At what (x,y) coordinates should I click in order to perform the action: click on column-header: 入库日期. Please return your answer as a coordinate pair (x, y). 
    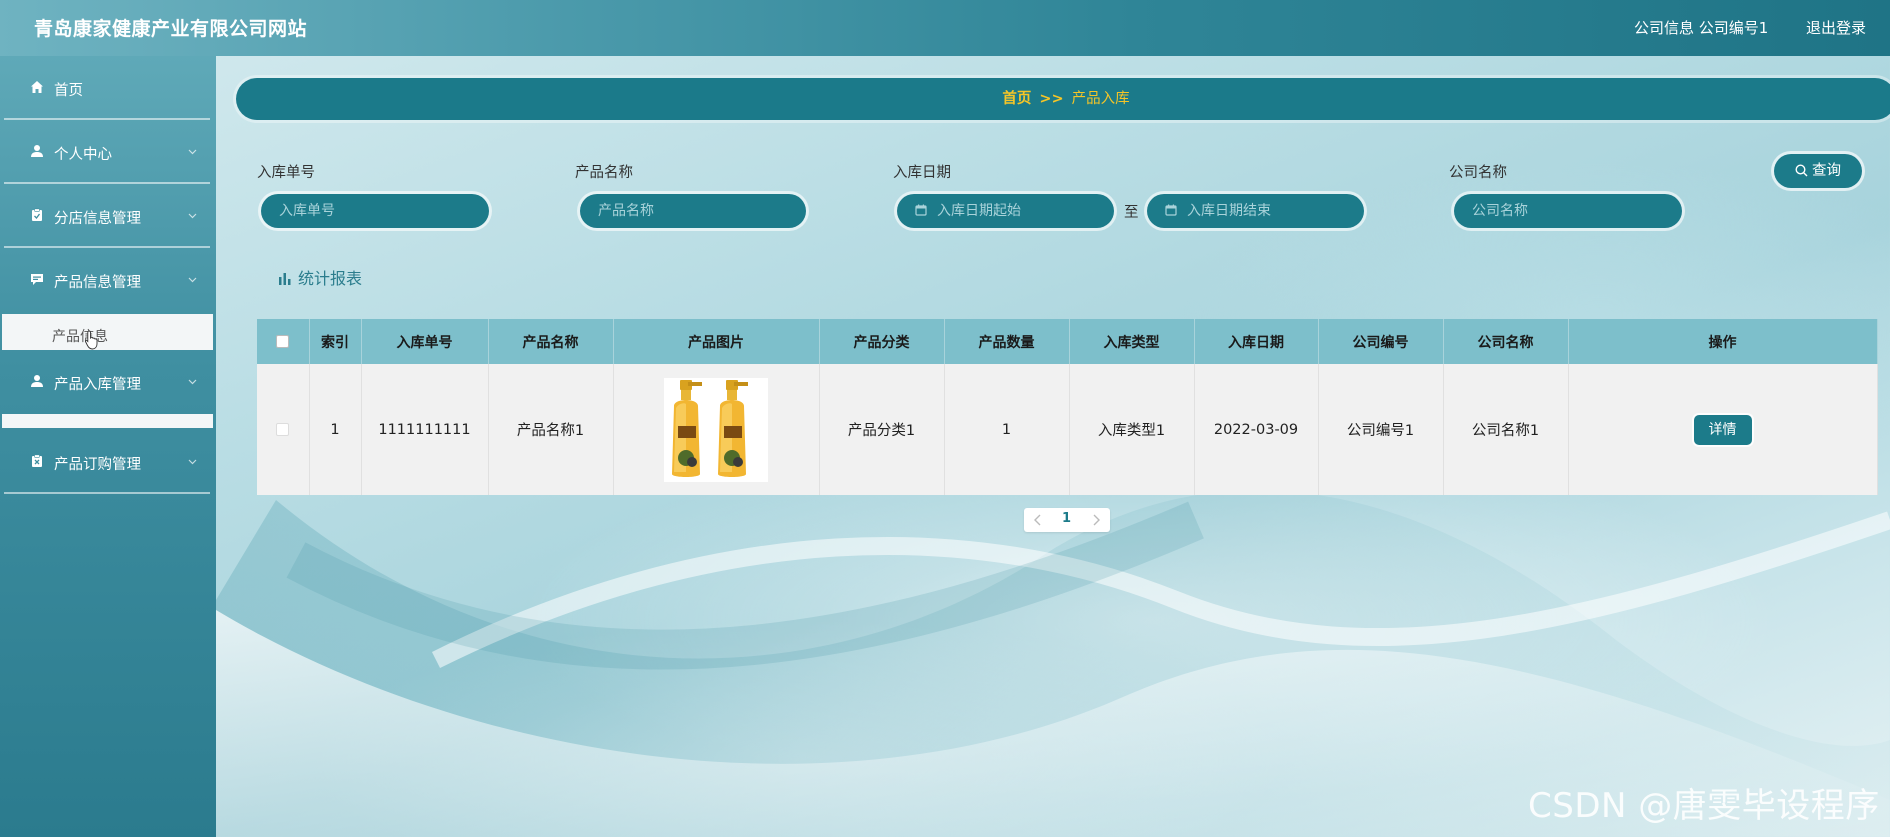
    Looking at the image, I should click on (1256, 341).